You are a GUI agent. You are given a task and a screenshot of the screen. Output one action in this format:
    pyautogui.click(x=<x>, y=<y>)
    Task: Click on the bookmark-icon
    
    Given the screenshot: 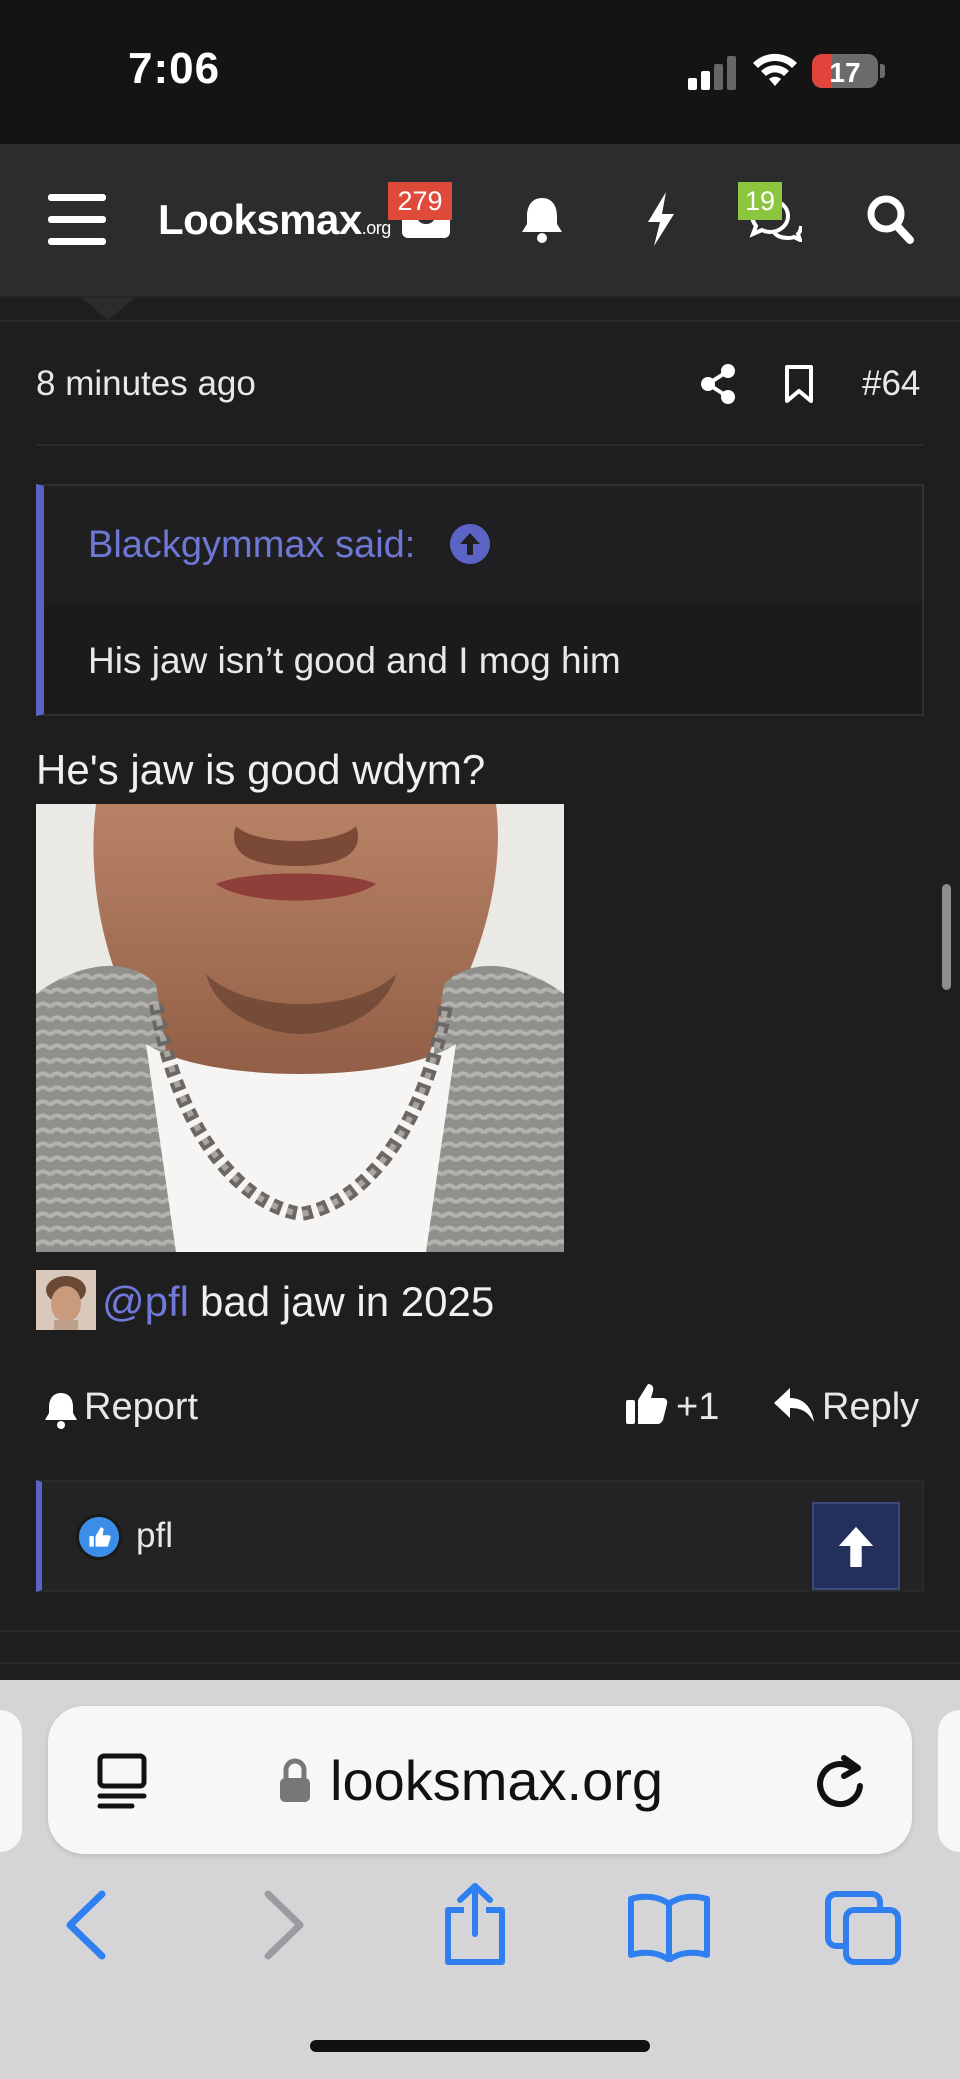 What is the action you would take?
    pyautogui.click(x=799, y=384)
    